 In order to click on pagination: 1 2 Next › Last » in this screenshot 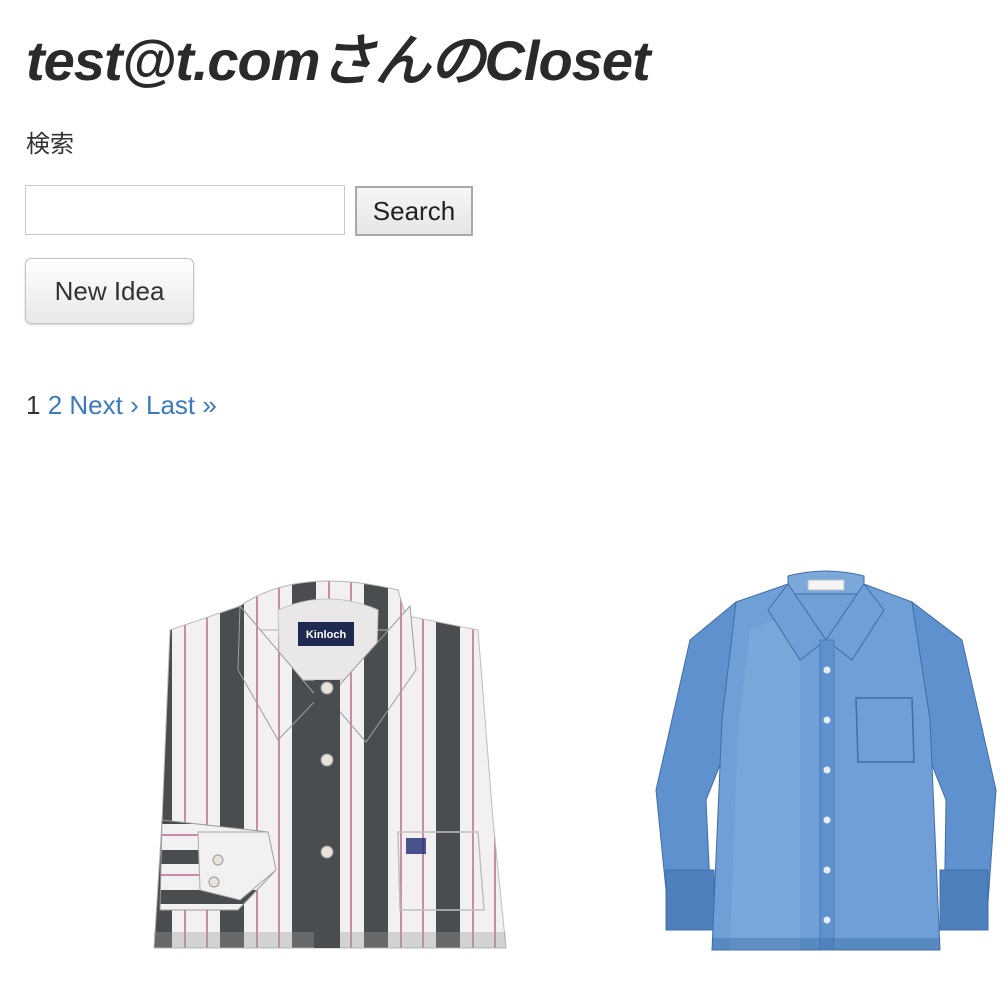, I will do `click(121, 405)`.